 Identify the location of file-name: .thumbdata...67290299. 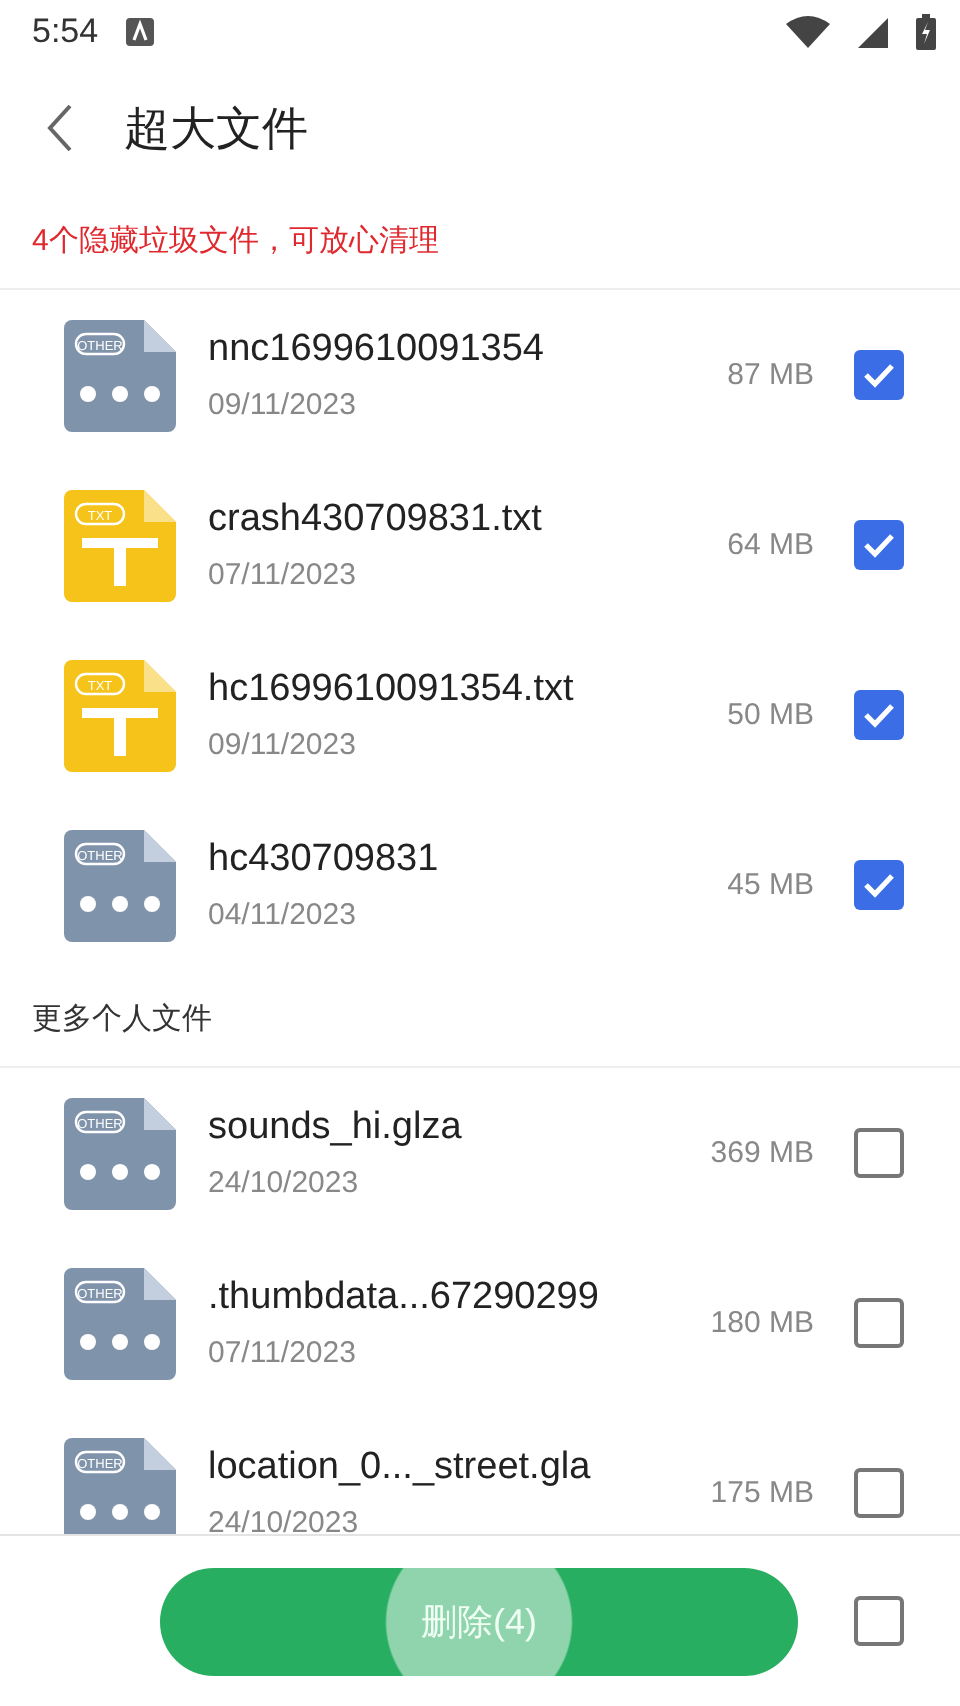
(404, 1298).